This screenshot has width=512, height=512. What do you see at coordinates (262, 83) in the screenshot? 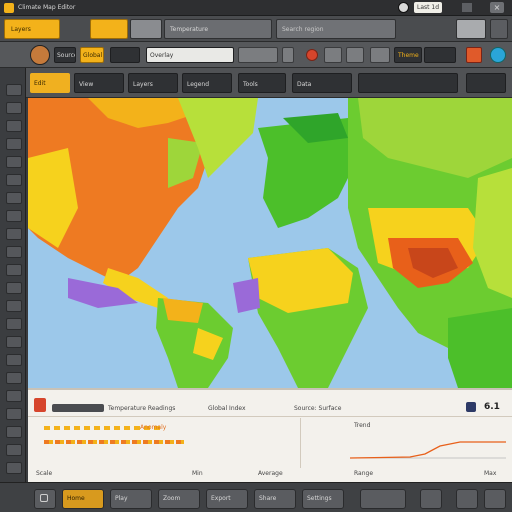
I see `menu-item-4: Tools` at bounding box center [262, 83].